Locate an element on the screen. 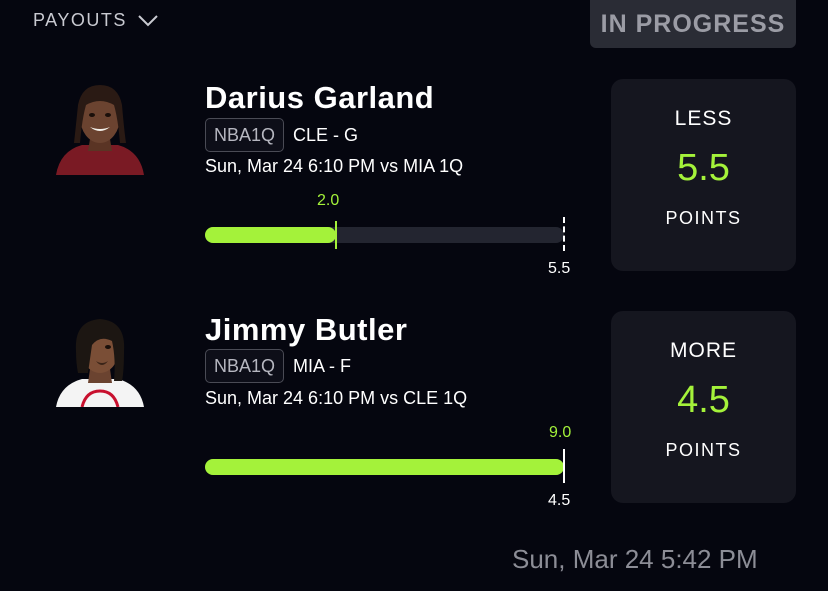 The width and height of the screenshot is (828, 591). current-tick is located at coordinates (336, 235).